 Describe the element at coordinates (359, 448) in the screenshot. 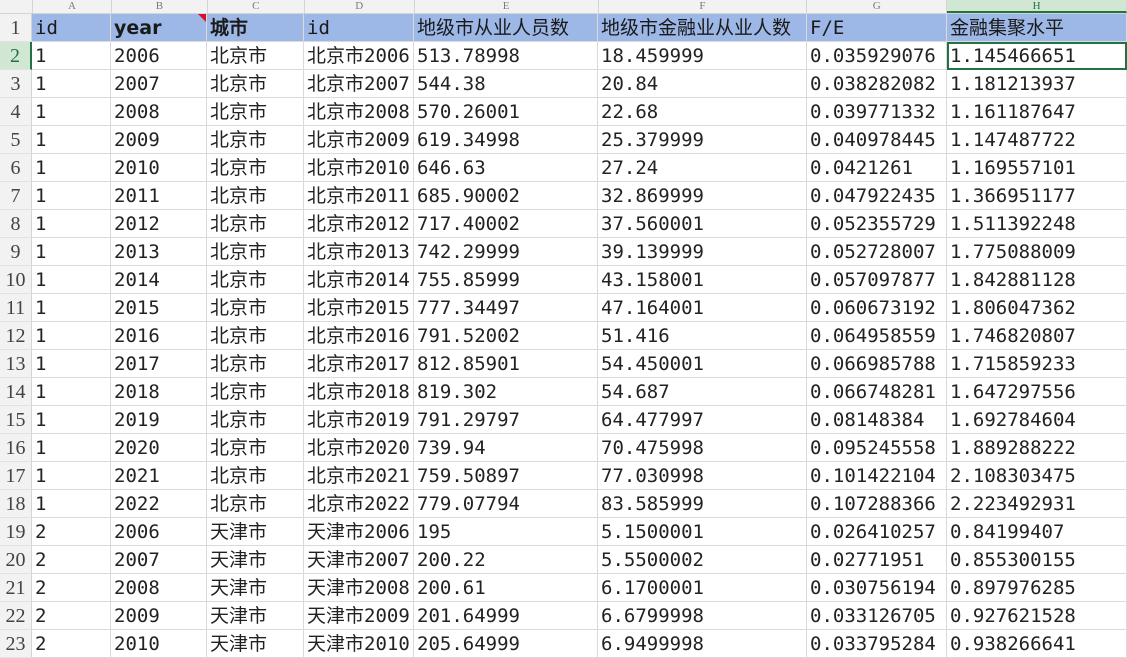

I see `cell-id2: 北京市2020` at that location.